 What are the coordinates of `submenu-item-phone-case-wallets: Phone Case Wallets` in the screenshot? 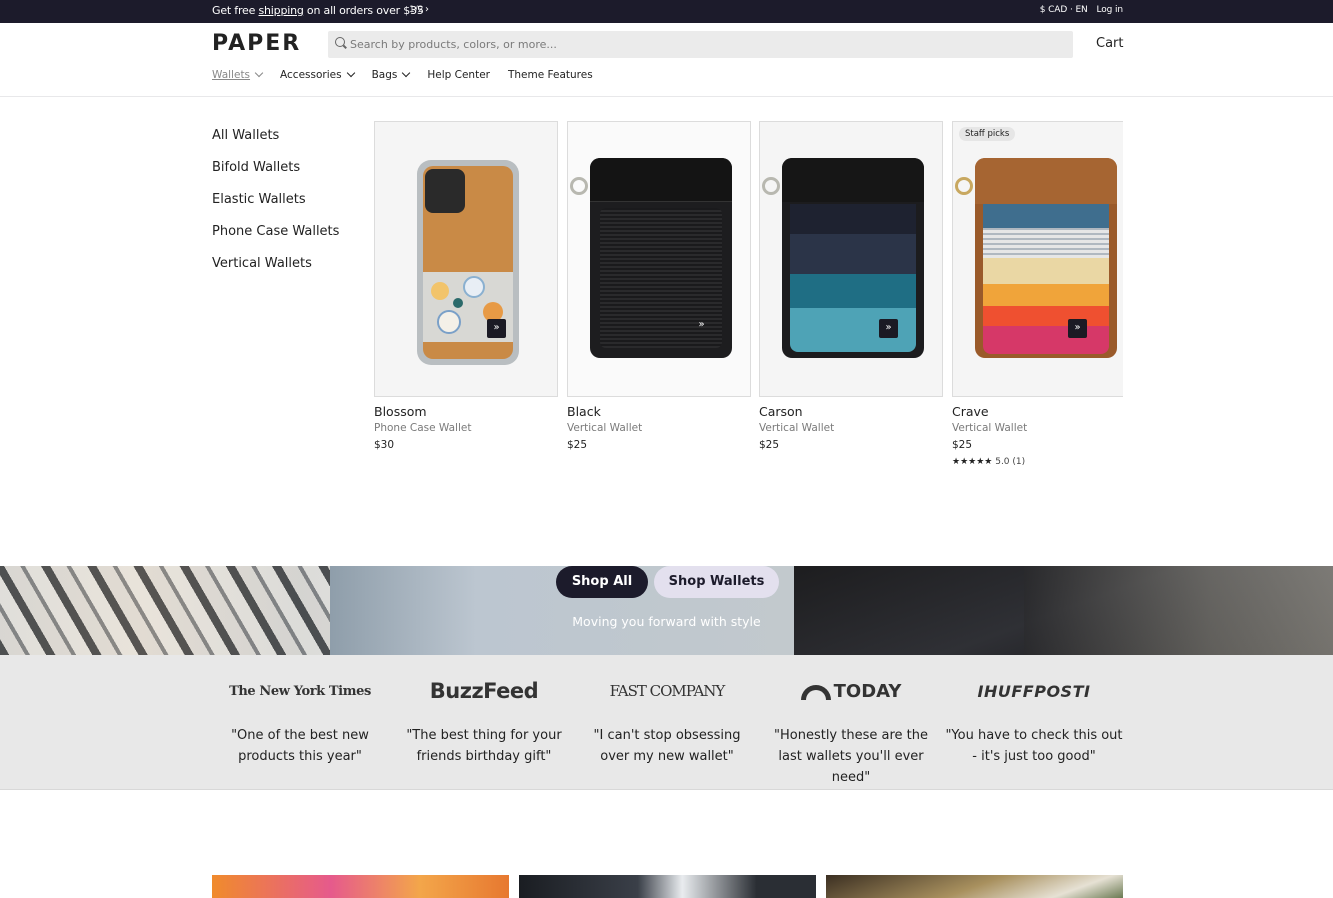 It's located at (275, 240).